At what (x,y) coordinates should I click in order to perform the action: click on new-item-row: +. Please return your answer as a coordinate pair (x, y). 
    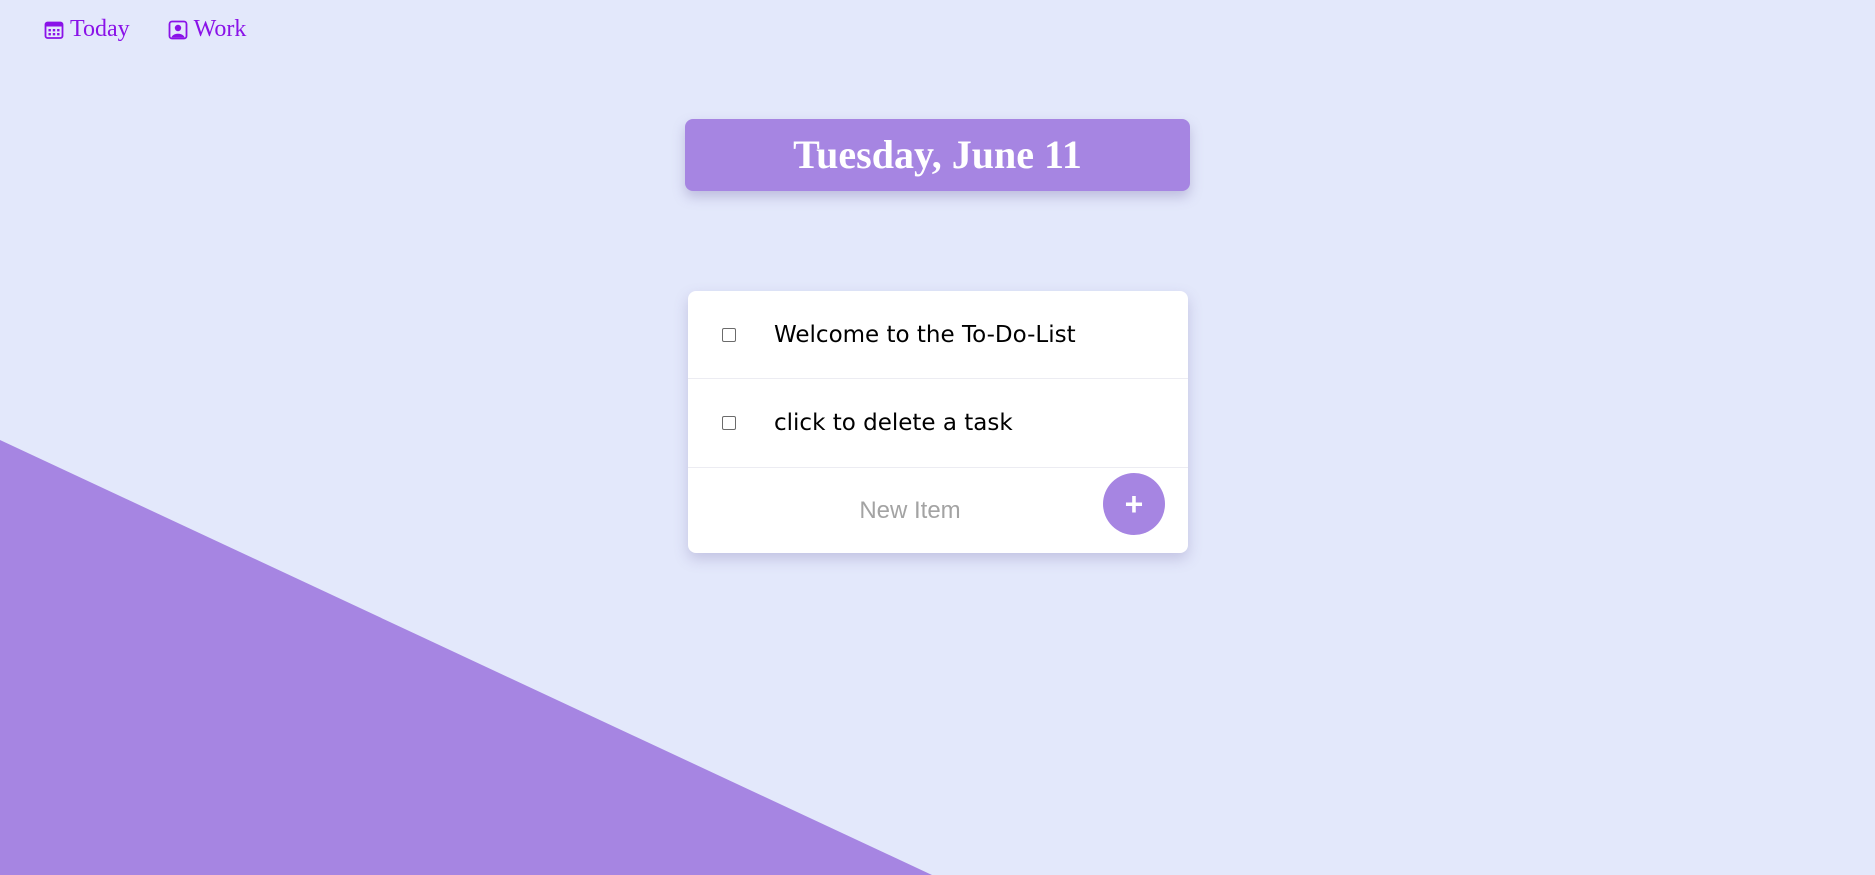
    Looking at the image, I should click on (938, 510).